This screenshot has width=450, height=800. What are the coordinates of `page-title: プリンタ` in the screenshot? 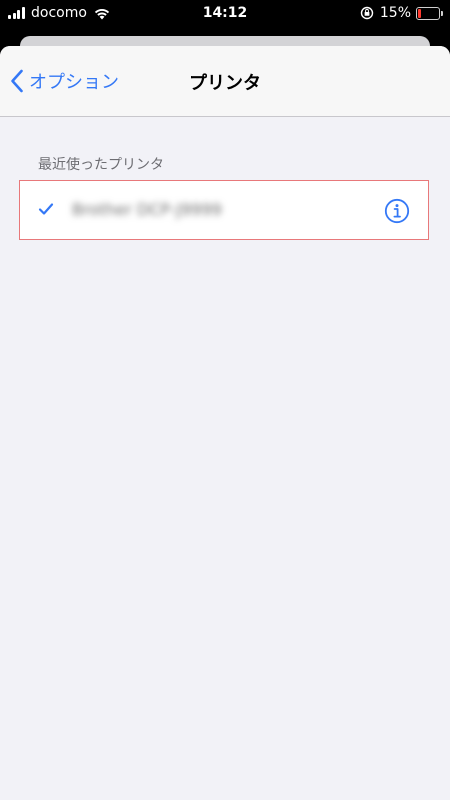 It's located at (225, 83).